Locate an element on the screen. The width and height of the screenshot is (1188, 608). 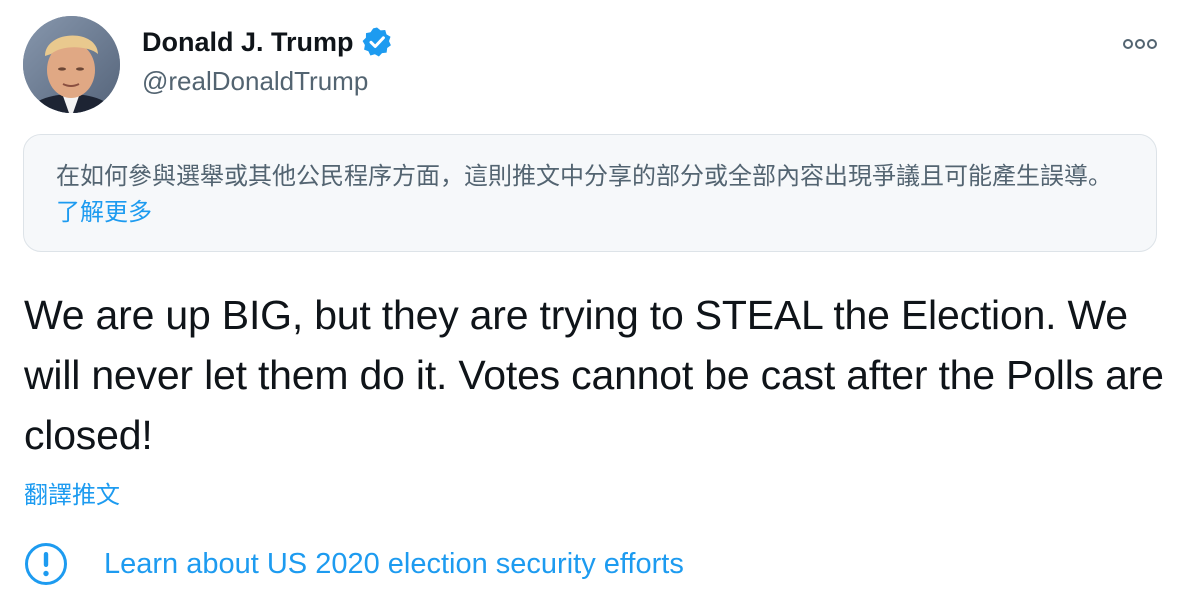
author-name: Donald J. Trump is located at coordinates (267, 42).